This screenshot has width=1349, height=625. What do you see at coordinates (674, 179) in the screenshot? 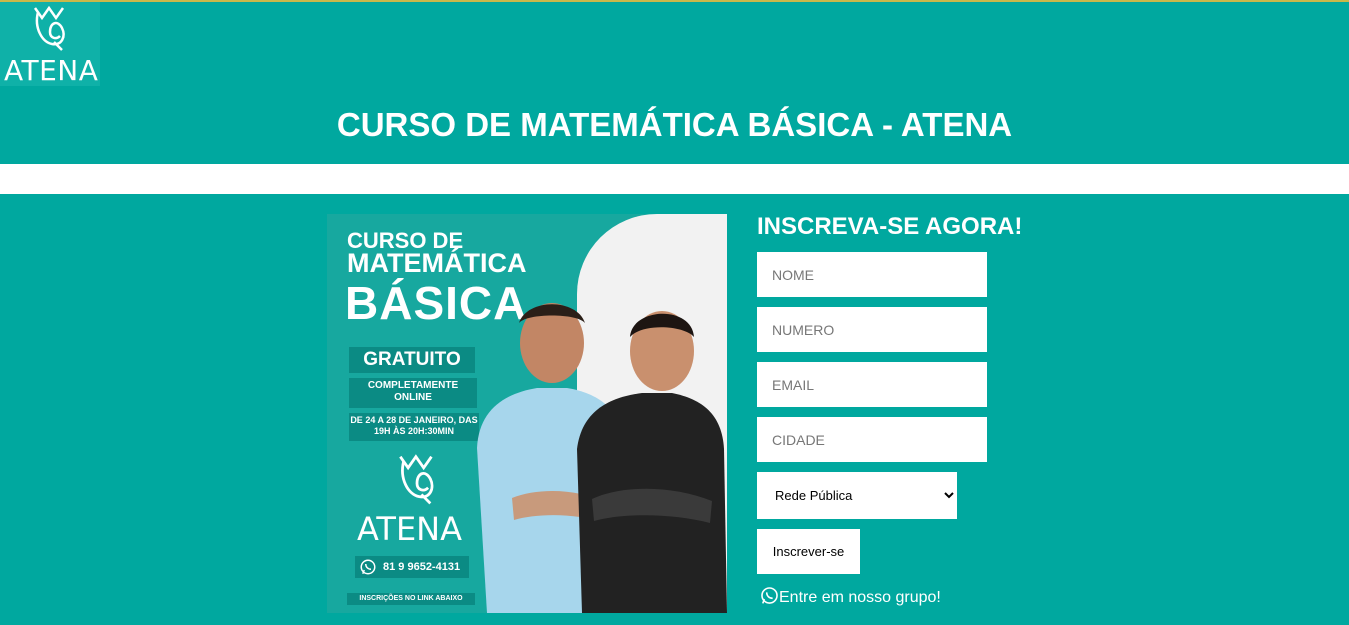
I see `white-divider` at bounding box center [674, 179].